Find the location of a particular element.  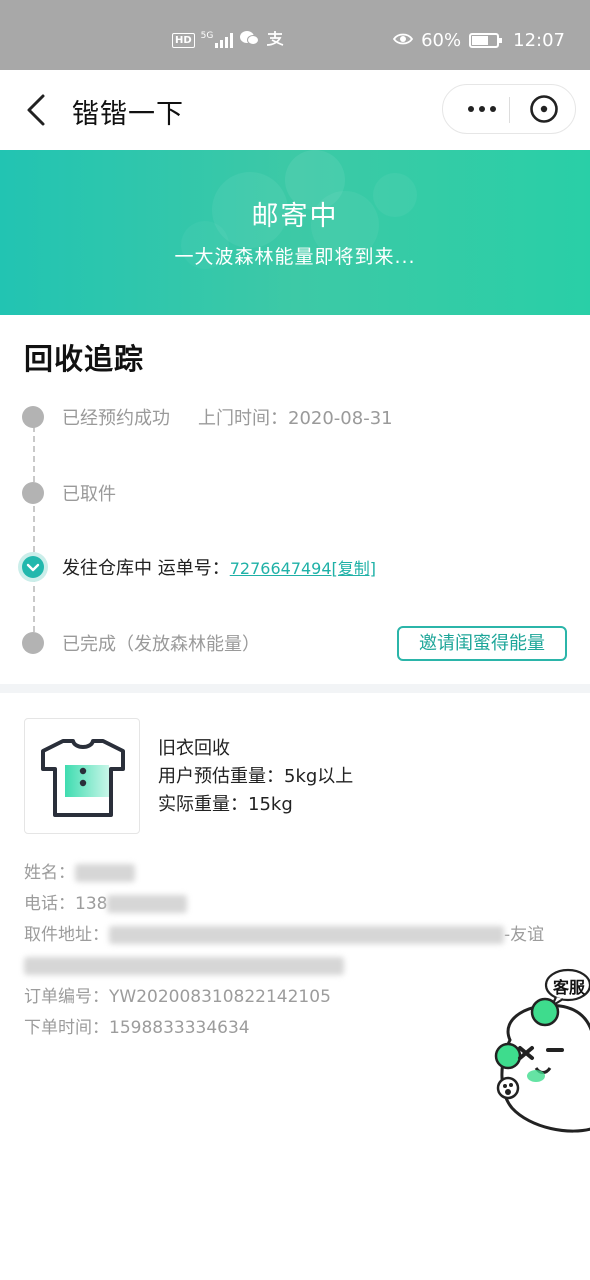

order-time-label: 下单时间： is located at coordinates (66, 1028).